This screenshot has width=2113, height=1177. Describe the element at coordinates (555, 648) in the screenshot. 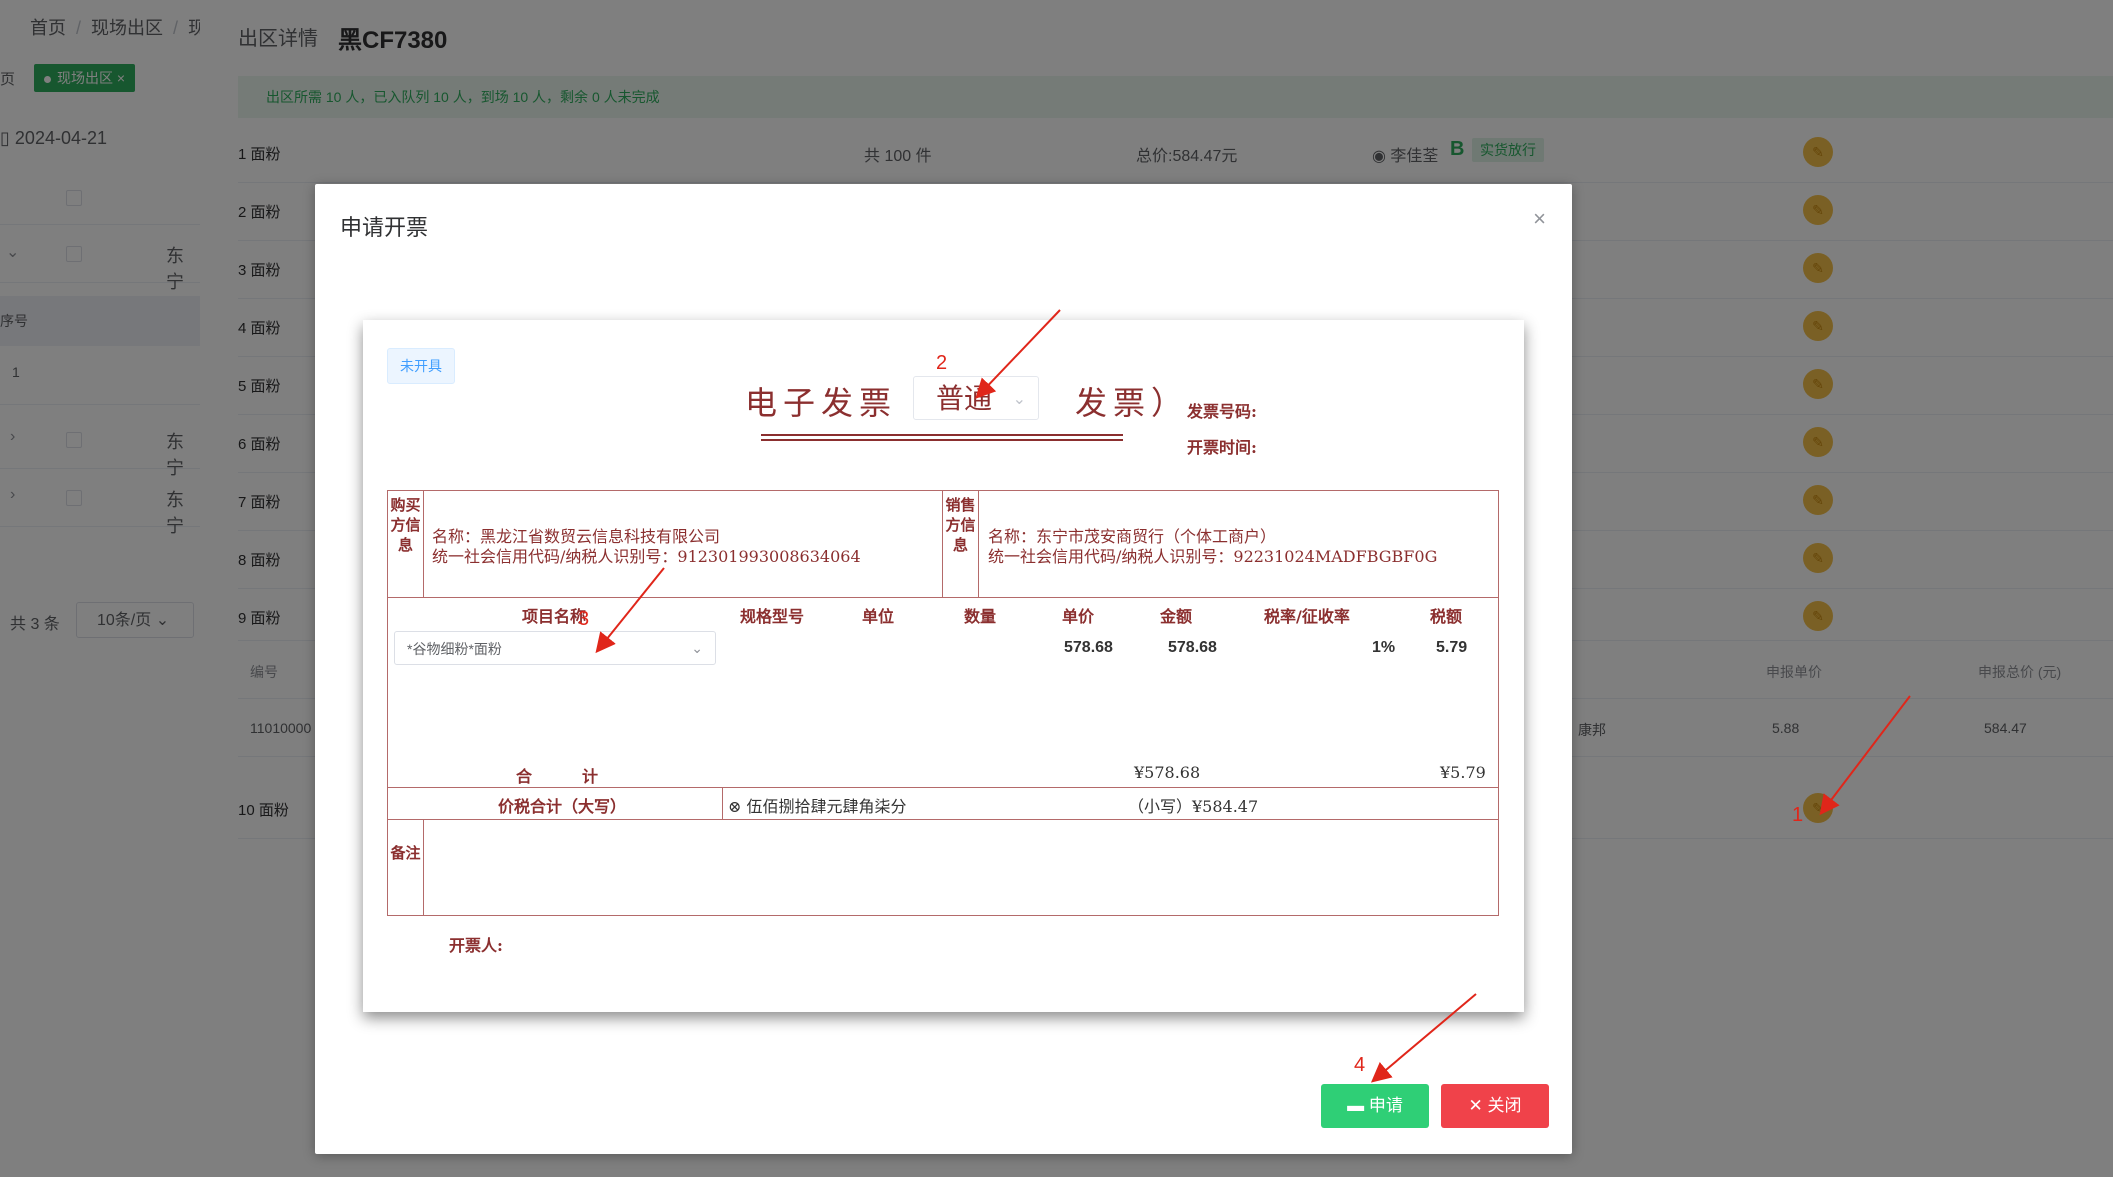

I see `item-name-select: *谷物细粉*面粉 ⌄` at that location.